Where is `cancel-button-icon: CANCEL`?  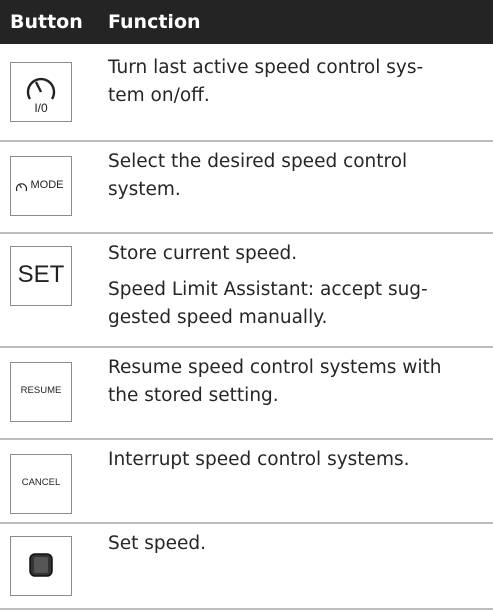 cancel-button-icon: CANCEL is located at coordinates (41, 484).